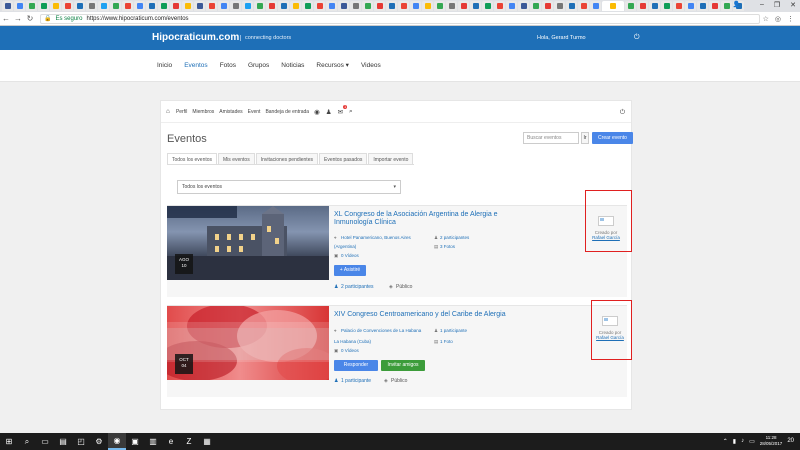 The width and height of the screenshot is (800, 450). I want to click on back-icon: ←, so click(6, 18).